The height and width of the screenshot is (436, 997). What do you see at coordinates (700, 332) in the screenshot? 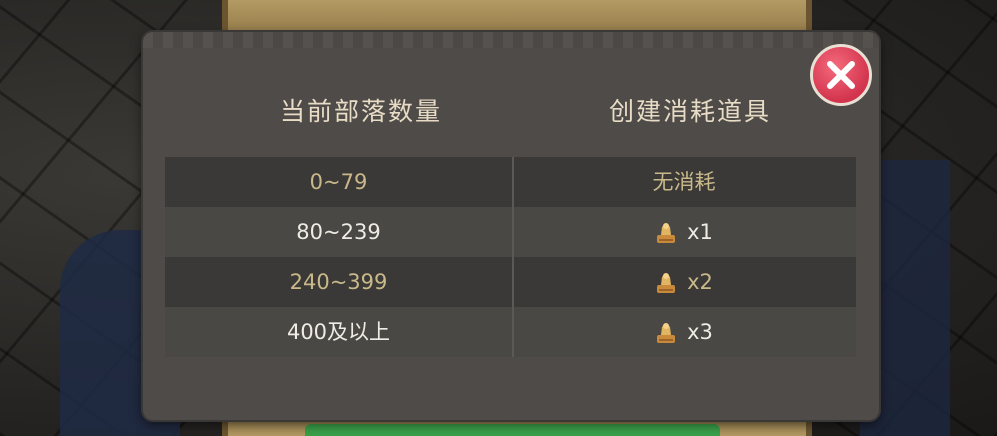
I see `item-count: x3` at bounding box center [700, 332].